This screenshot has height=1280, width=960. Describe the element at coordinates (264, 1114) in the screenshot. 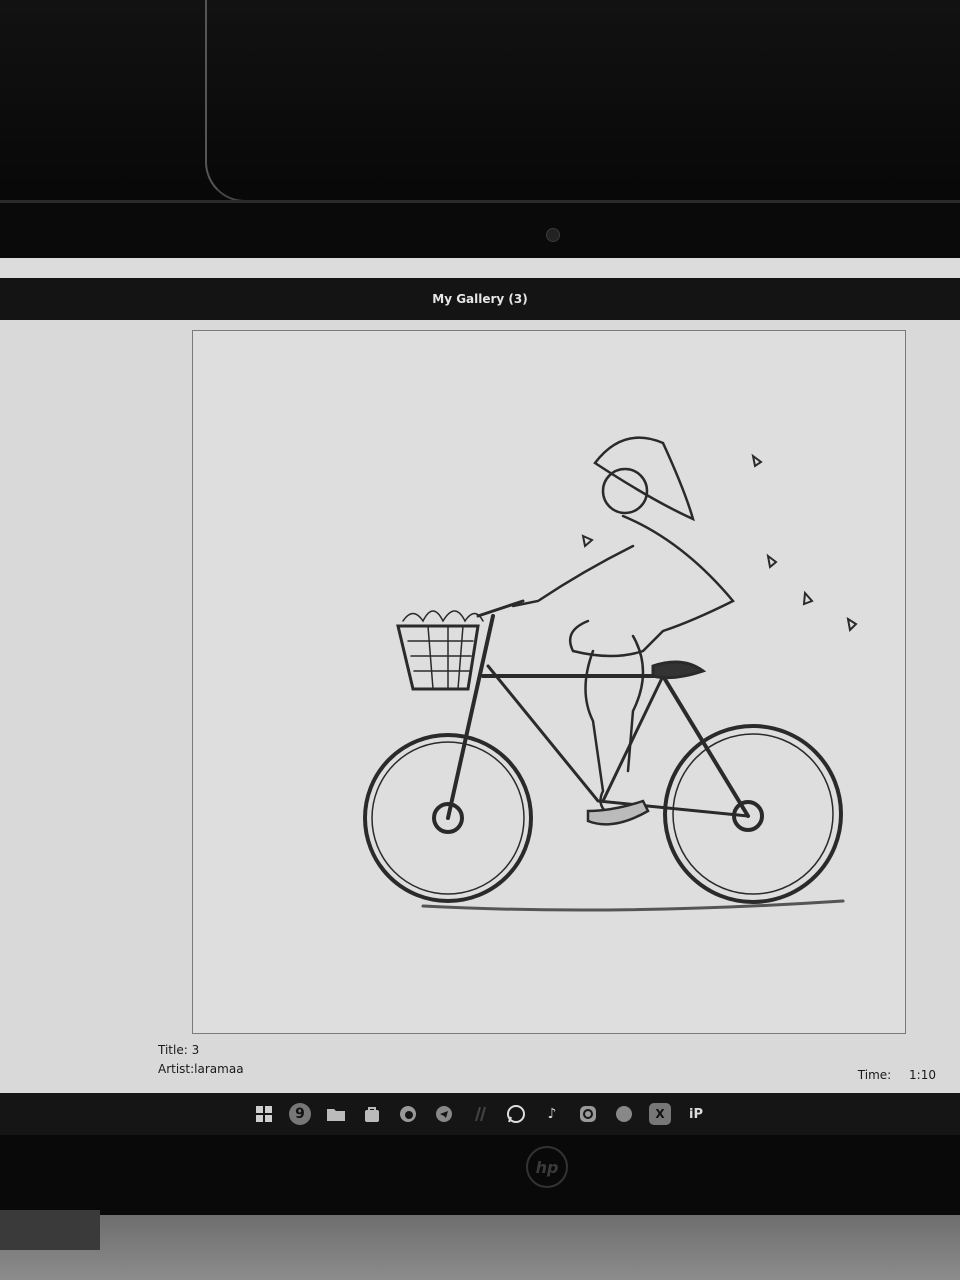

I see `windows-start-icon` at that location.